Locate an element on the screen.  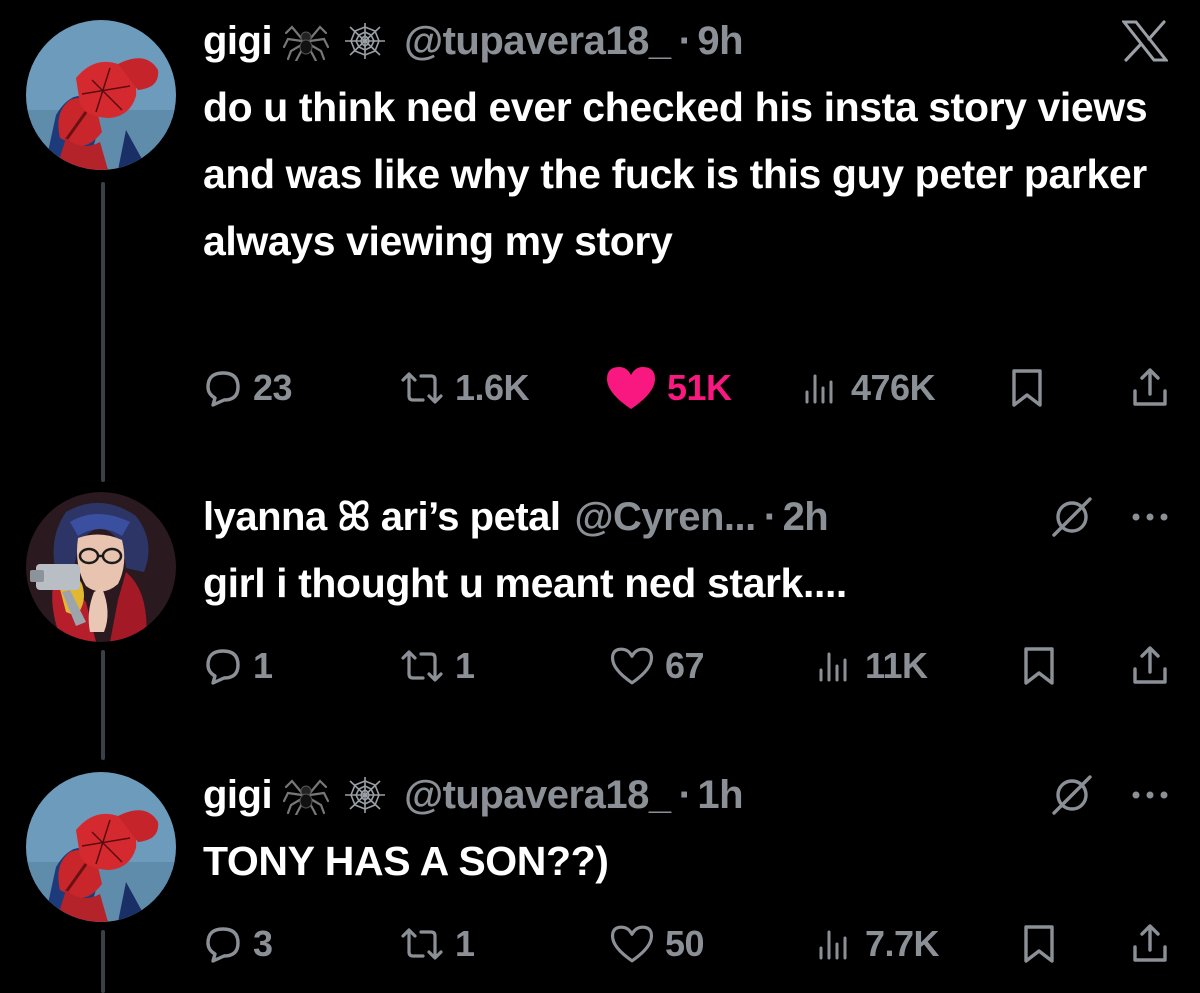
reply-count: 3 is located at coordinates (263, 943).